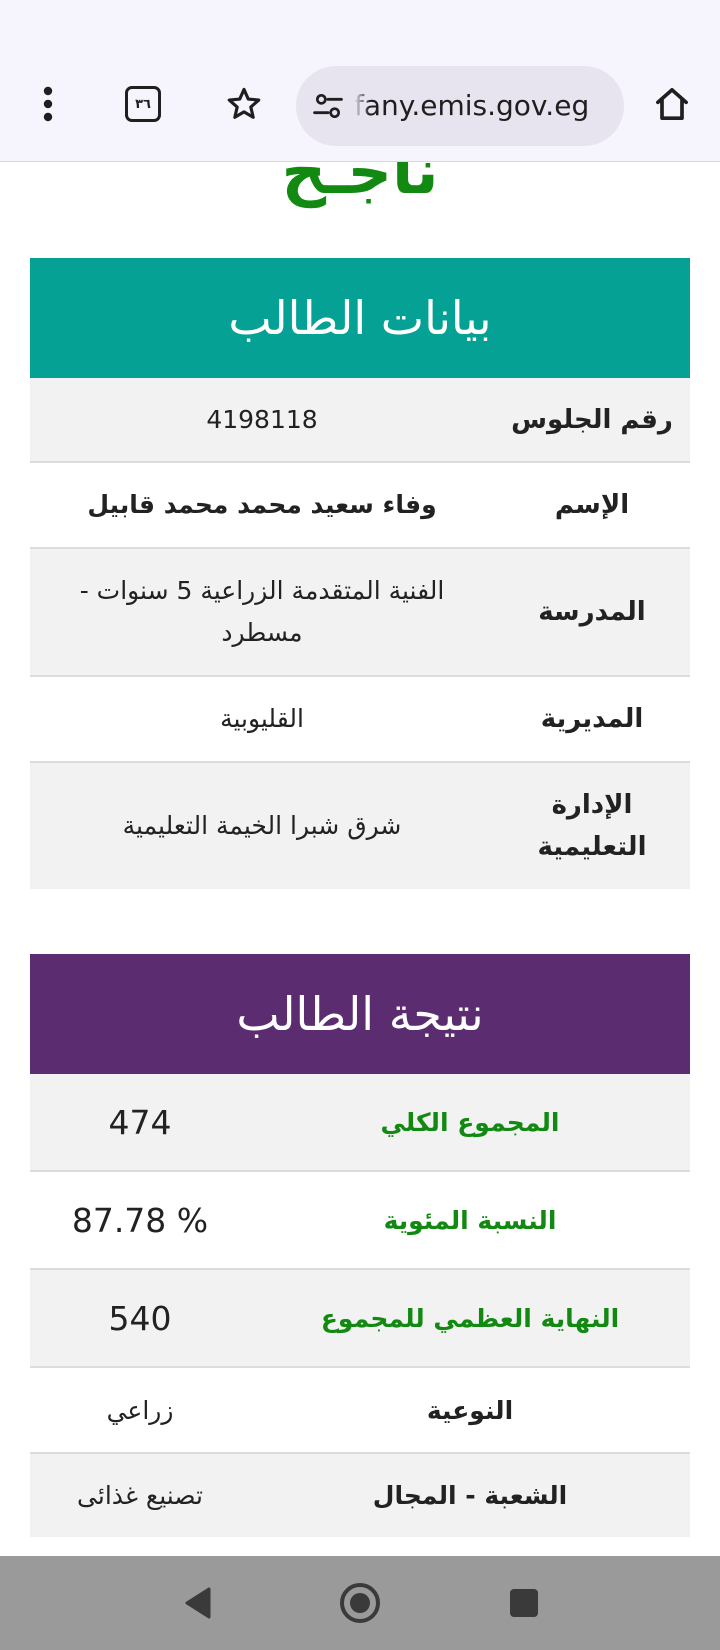  What do you see at coordinates (470, 1495) in the screenshot?
I see `division-label: الشعبة - المجال` at bounding box center [470, 1495].